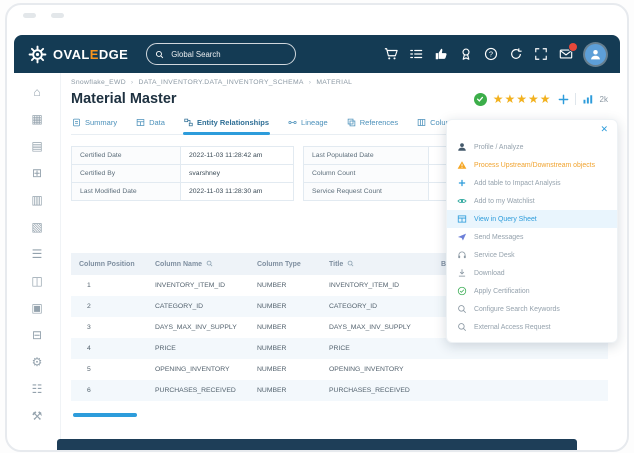 This screenshot has height=453, width=634. I want to click on help-icon: ?, so click(491, 54).